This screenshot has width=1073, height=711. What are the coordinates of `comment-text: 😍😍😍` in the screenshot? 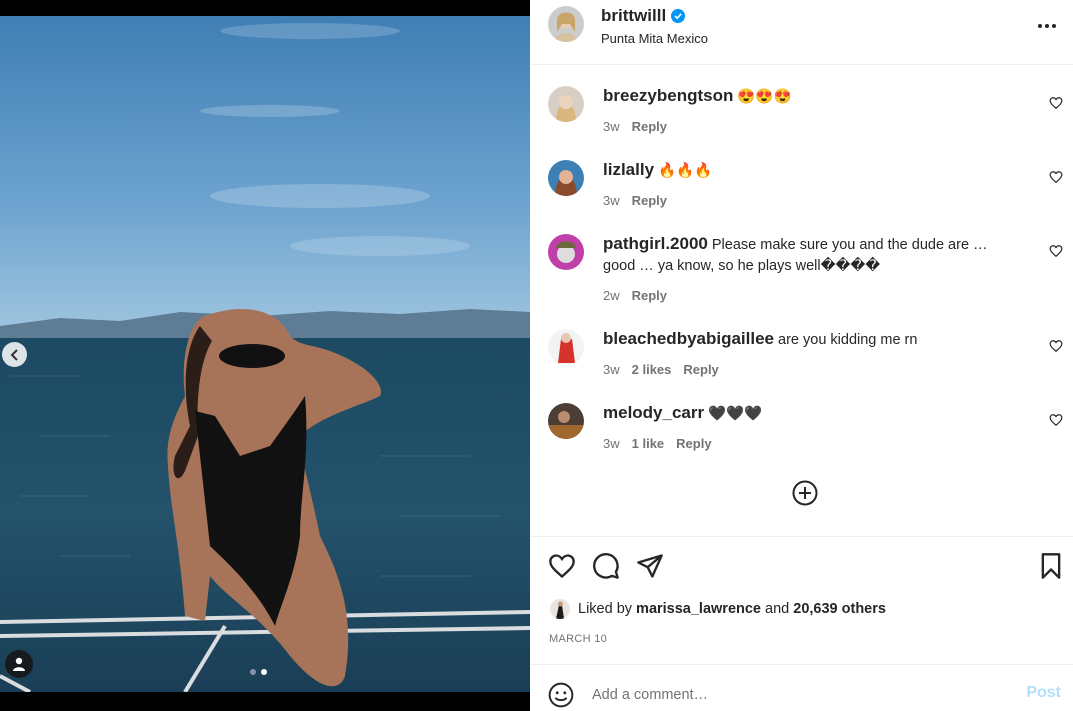 It's located at (764, 97).